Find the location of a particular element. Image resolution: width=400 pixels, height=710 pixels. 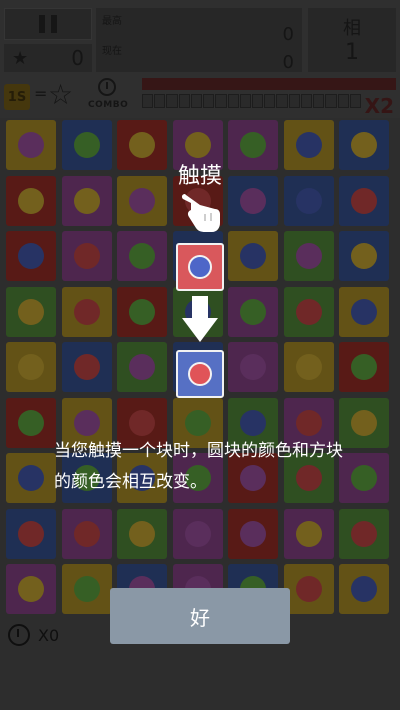

demo-circle-after is located at coordinates (200, 374).